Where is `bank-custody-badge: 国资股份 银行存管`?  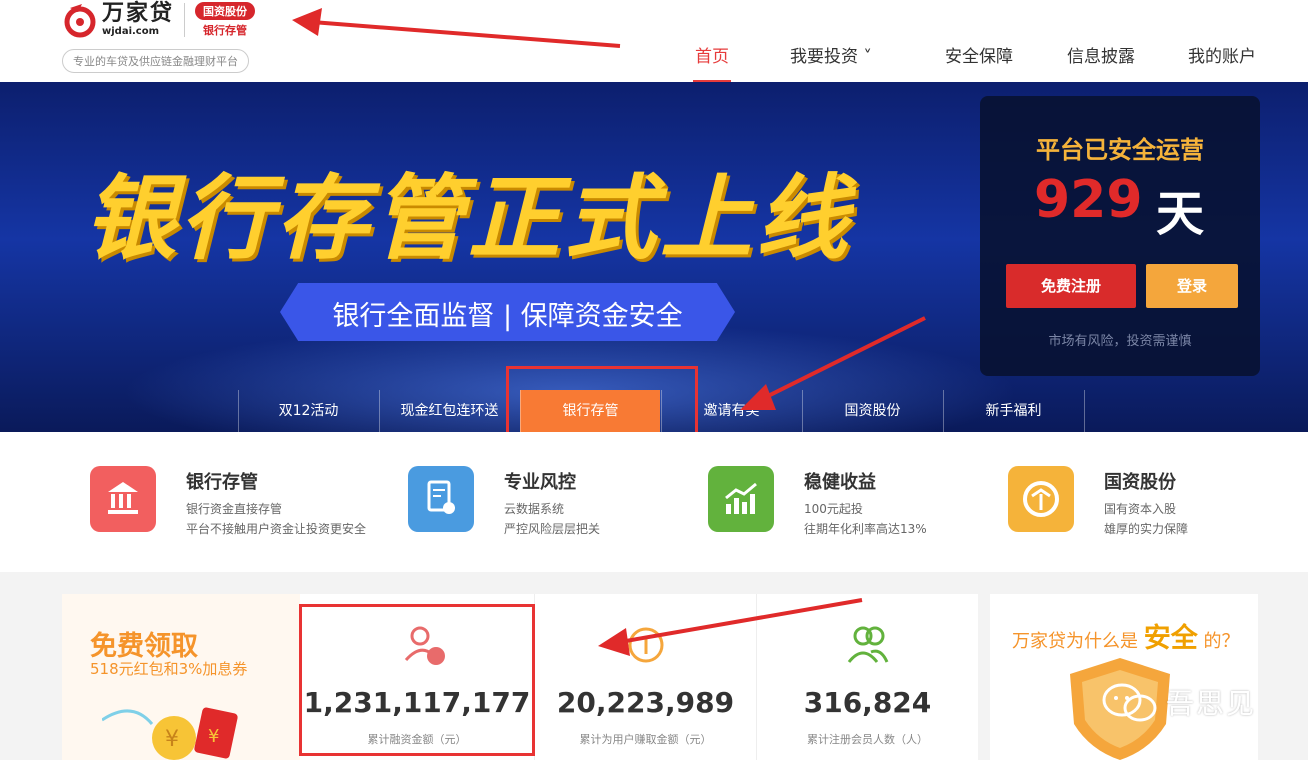 bank-custody-badge: 国资股份 银行存管 is located at coordinates (225, 20).